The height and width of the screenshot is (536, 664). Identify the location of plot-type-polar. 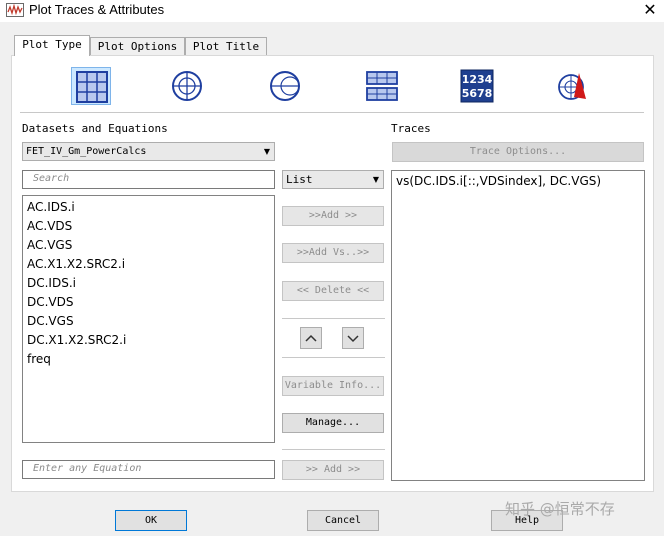
(187, 86).